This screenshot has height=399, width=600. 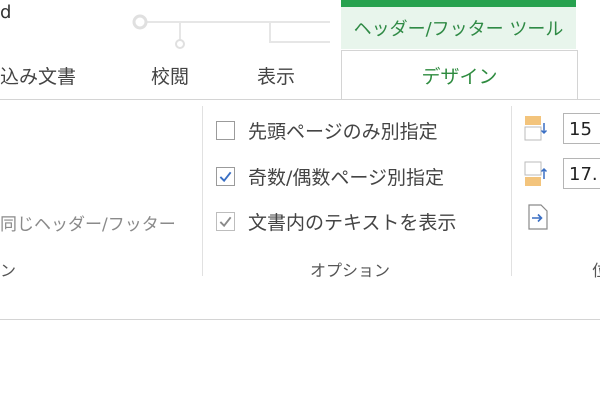 What do you see at coordinates (346, 178) in the screenshot?
I see `different-odd-even-label: 奇数/偶数ページ別指定` at bounding box center [346, 178].